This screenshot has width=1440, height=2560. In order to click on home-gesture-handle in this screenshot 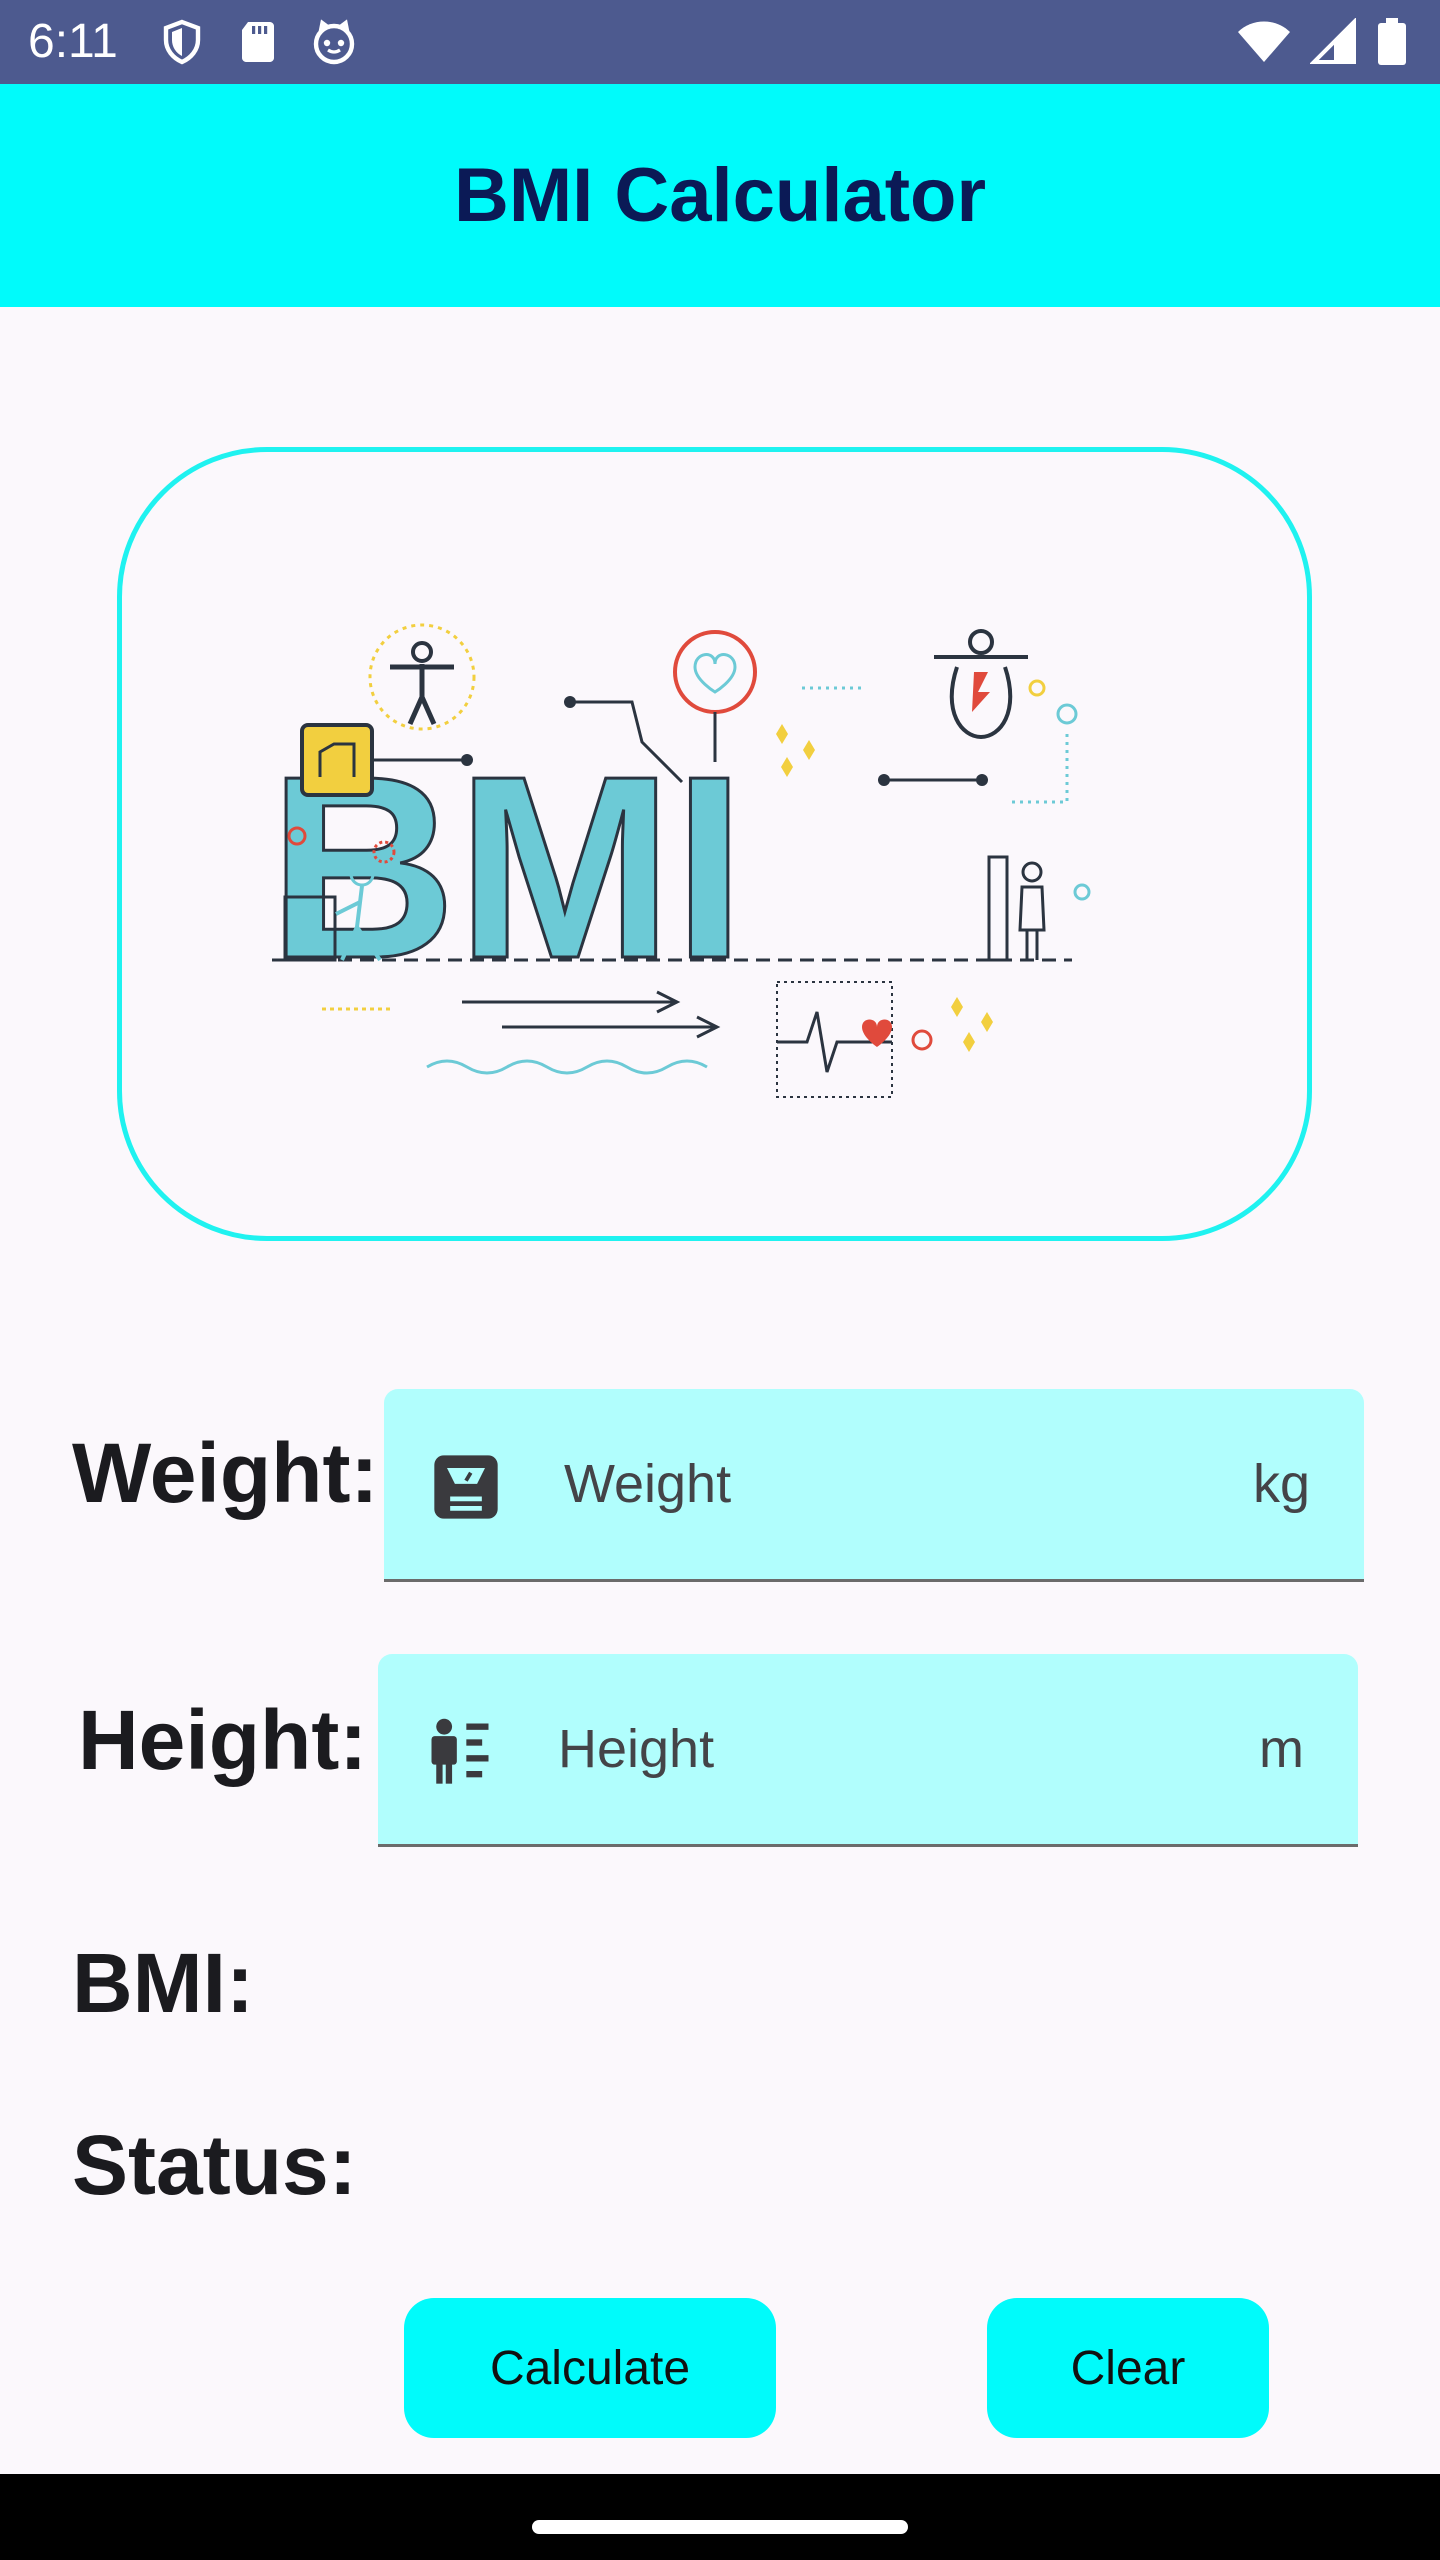, I will do `click(720, 2527)`.